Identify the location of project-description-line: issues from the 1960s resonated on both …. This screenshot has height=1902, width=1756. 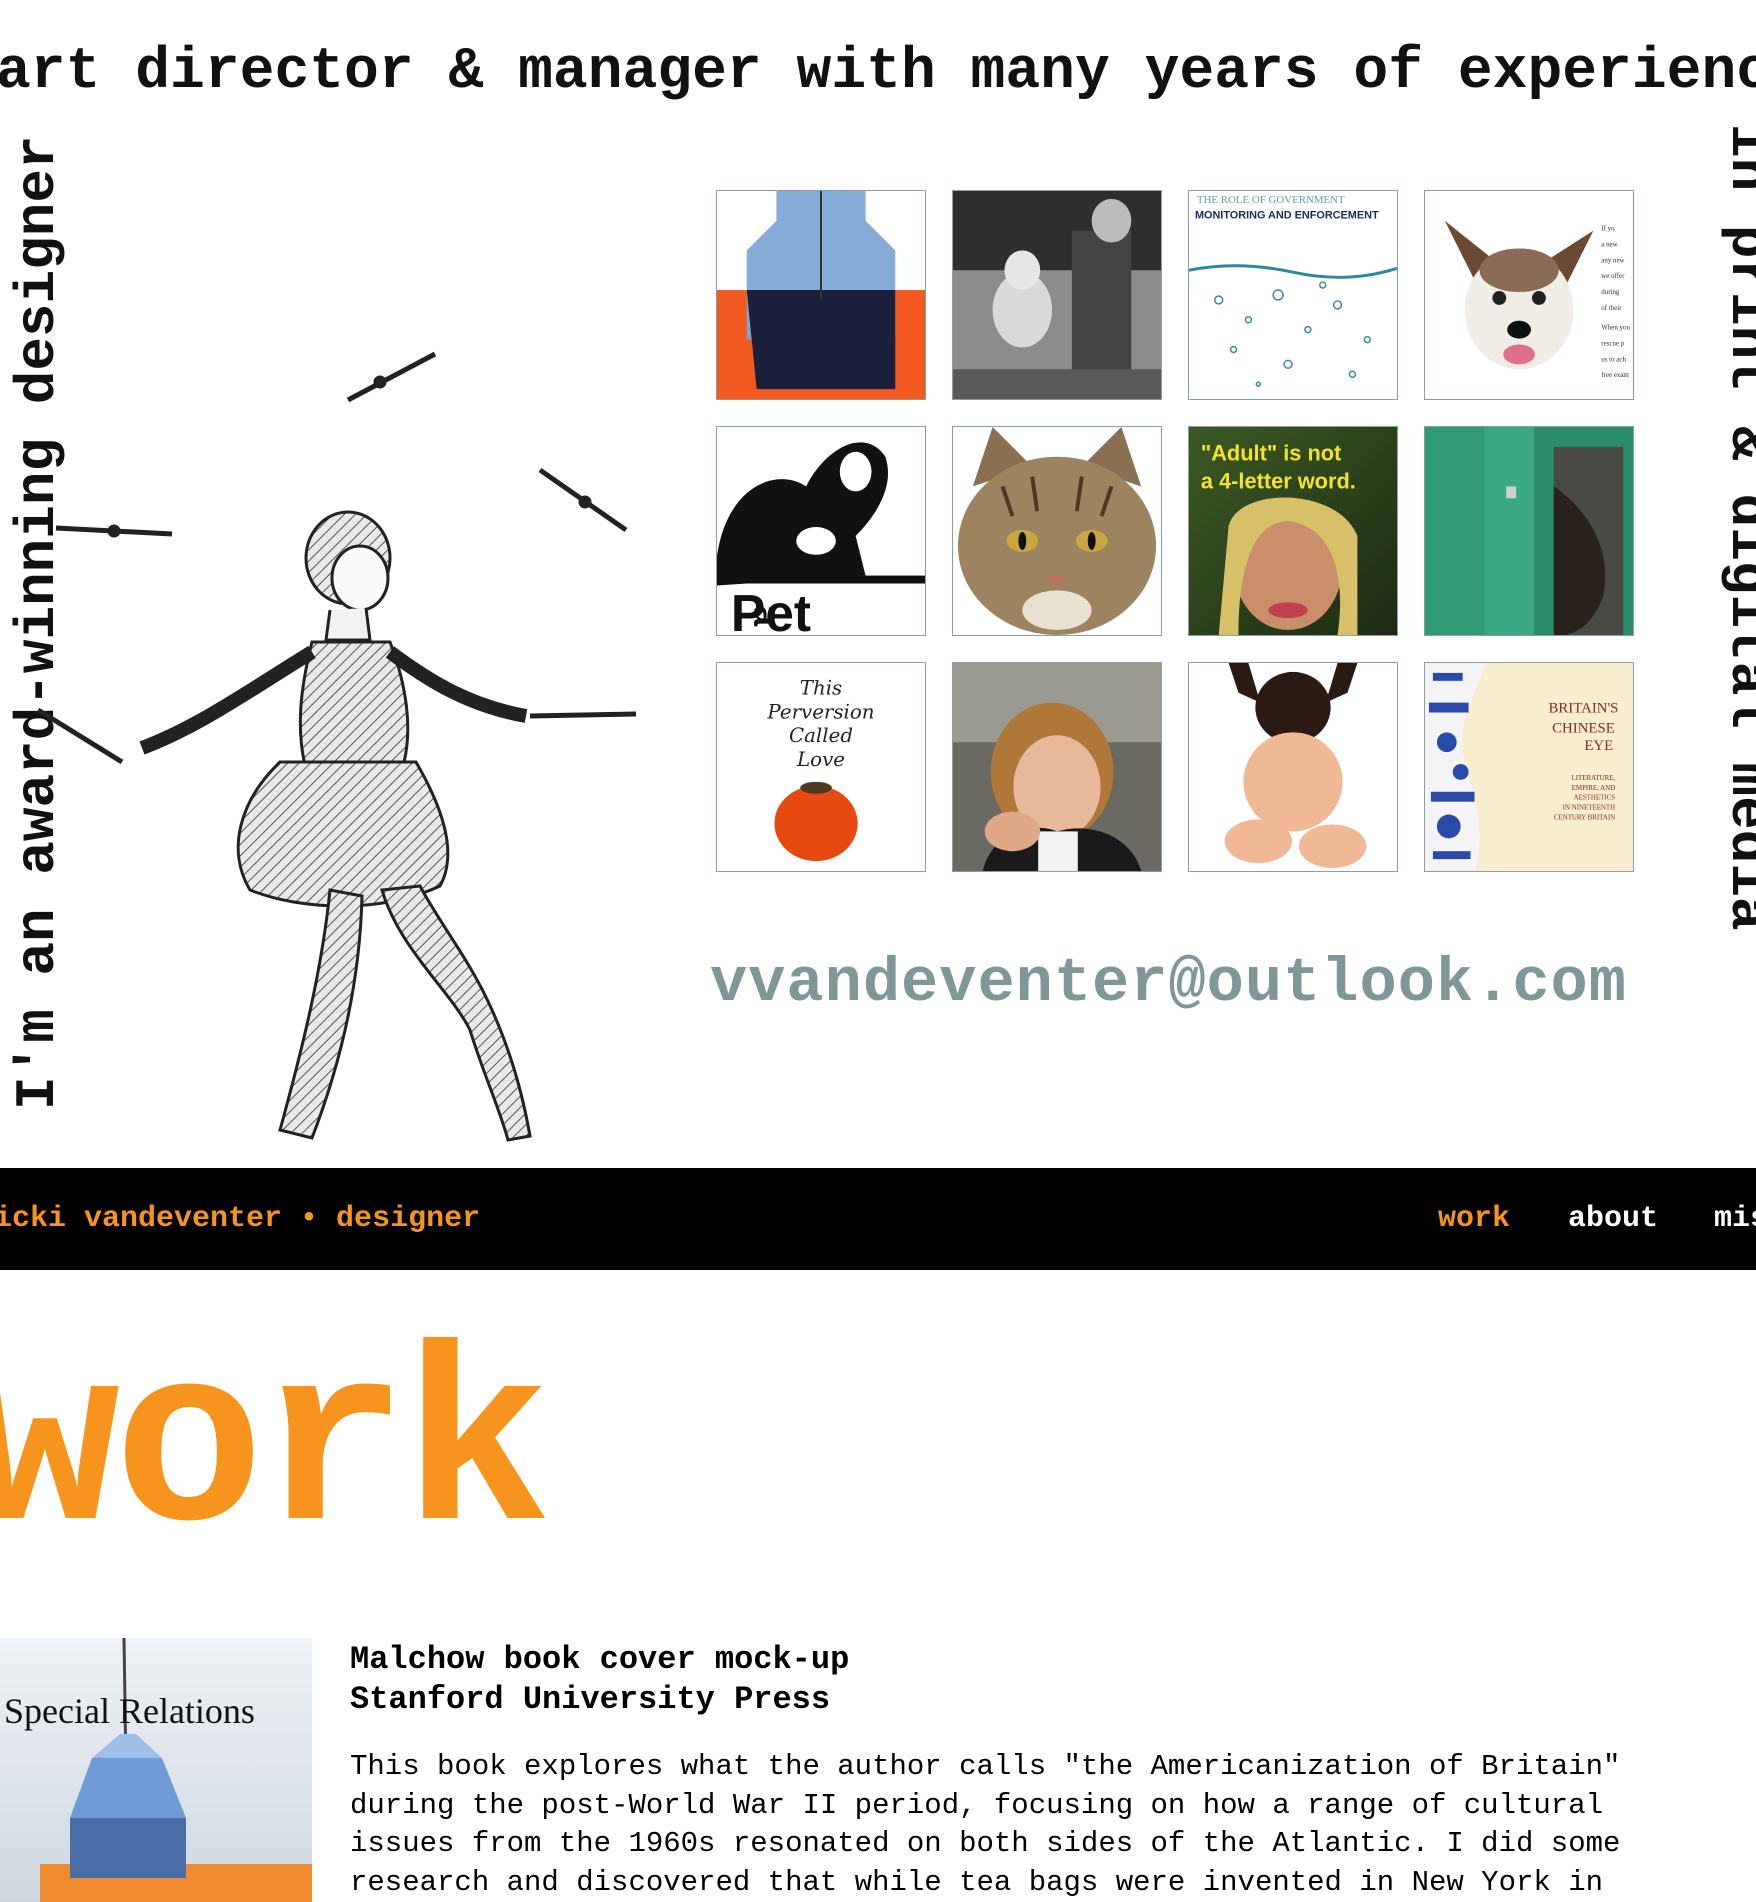
(985, 1843).